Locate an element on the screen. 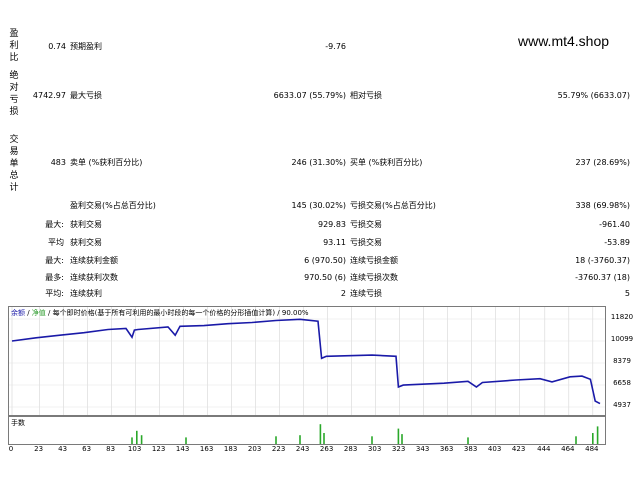 The width and height of the screenshot is (640, 480). absolute-drawdown-value: 4742.97 is located at coordinates (49, 95).